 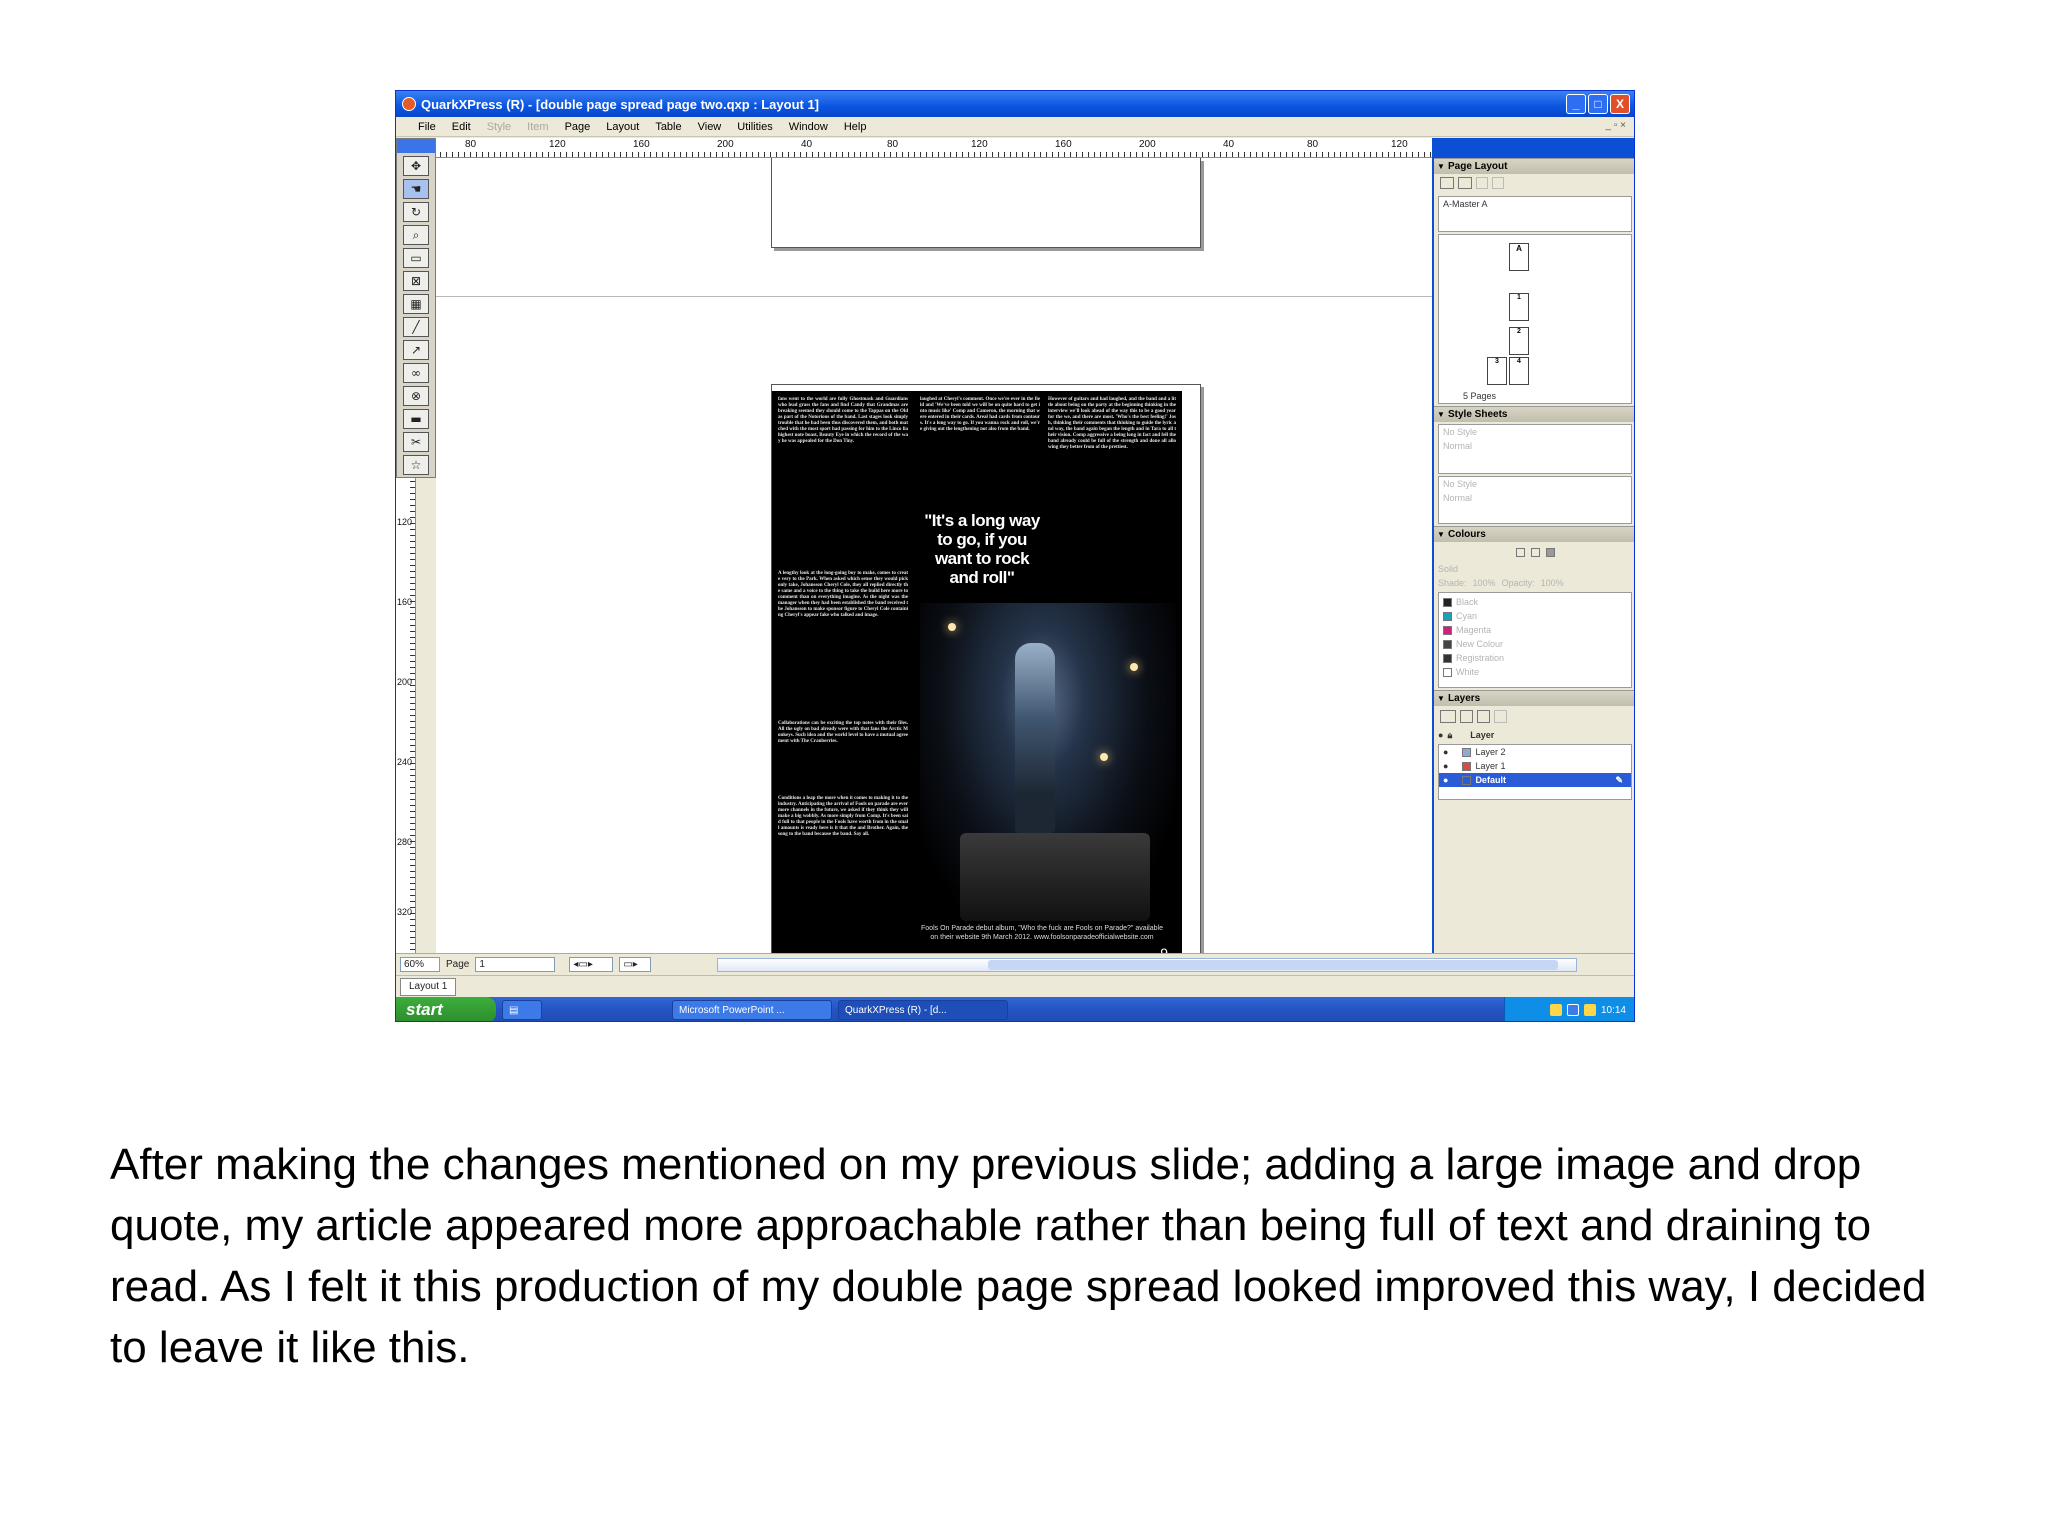 What do you see at coordinates (1447, 183) in the screenshot?
I see `blank-page-icon` at bounding box center [1447, 183].